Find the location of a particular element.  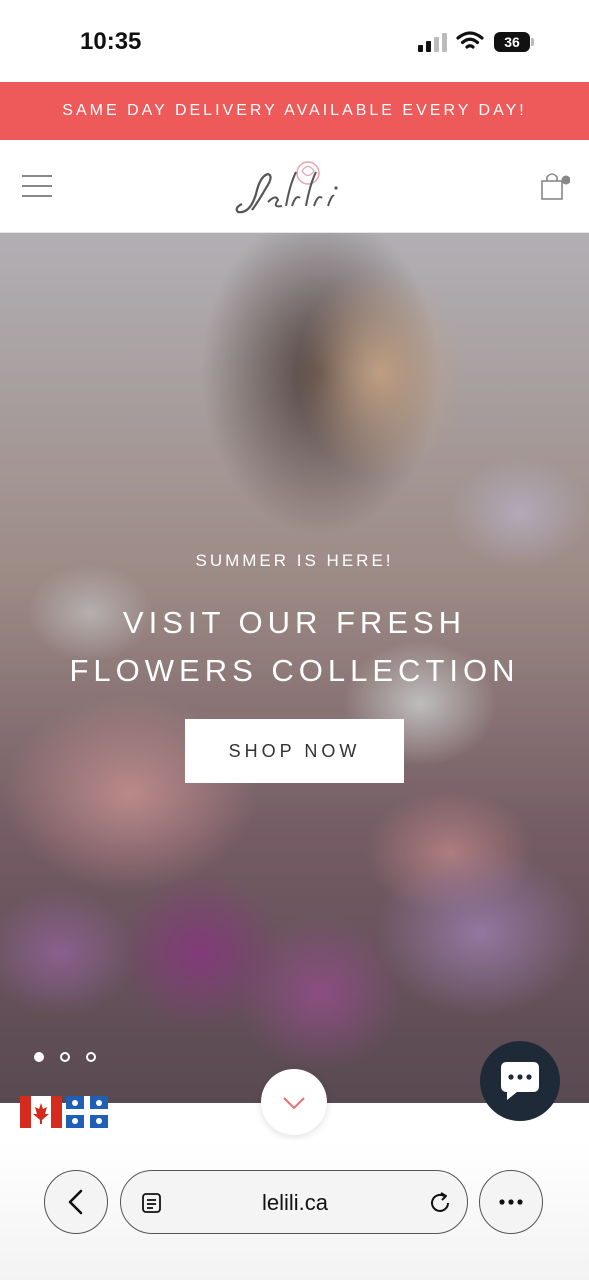

back-chevron-icon is located at coordinates (75, 1202).